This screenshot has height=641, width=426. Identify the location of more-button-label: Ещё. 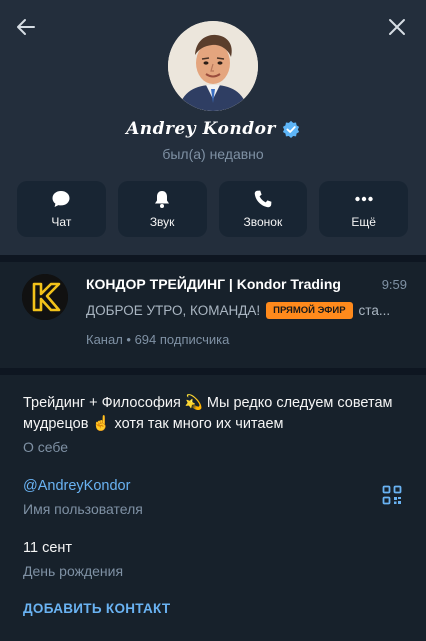
(363, 222).